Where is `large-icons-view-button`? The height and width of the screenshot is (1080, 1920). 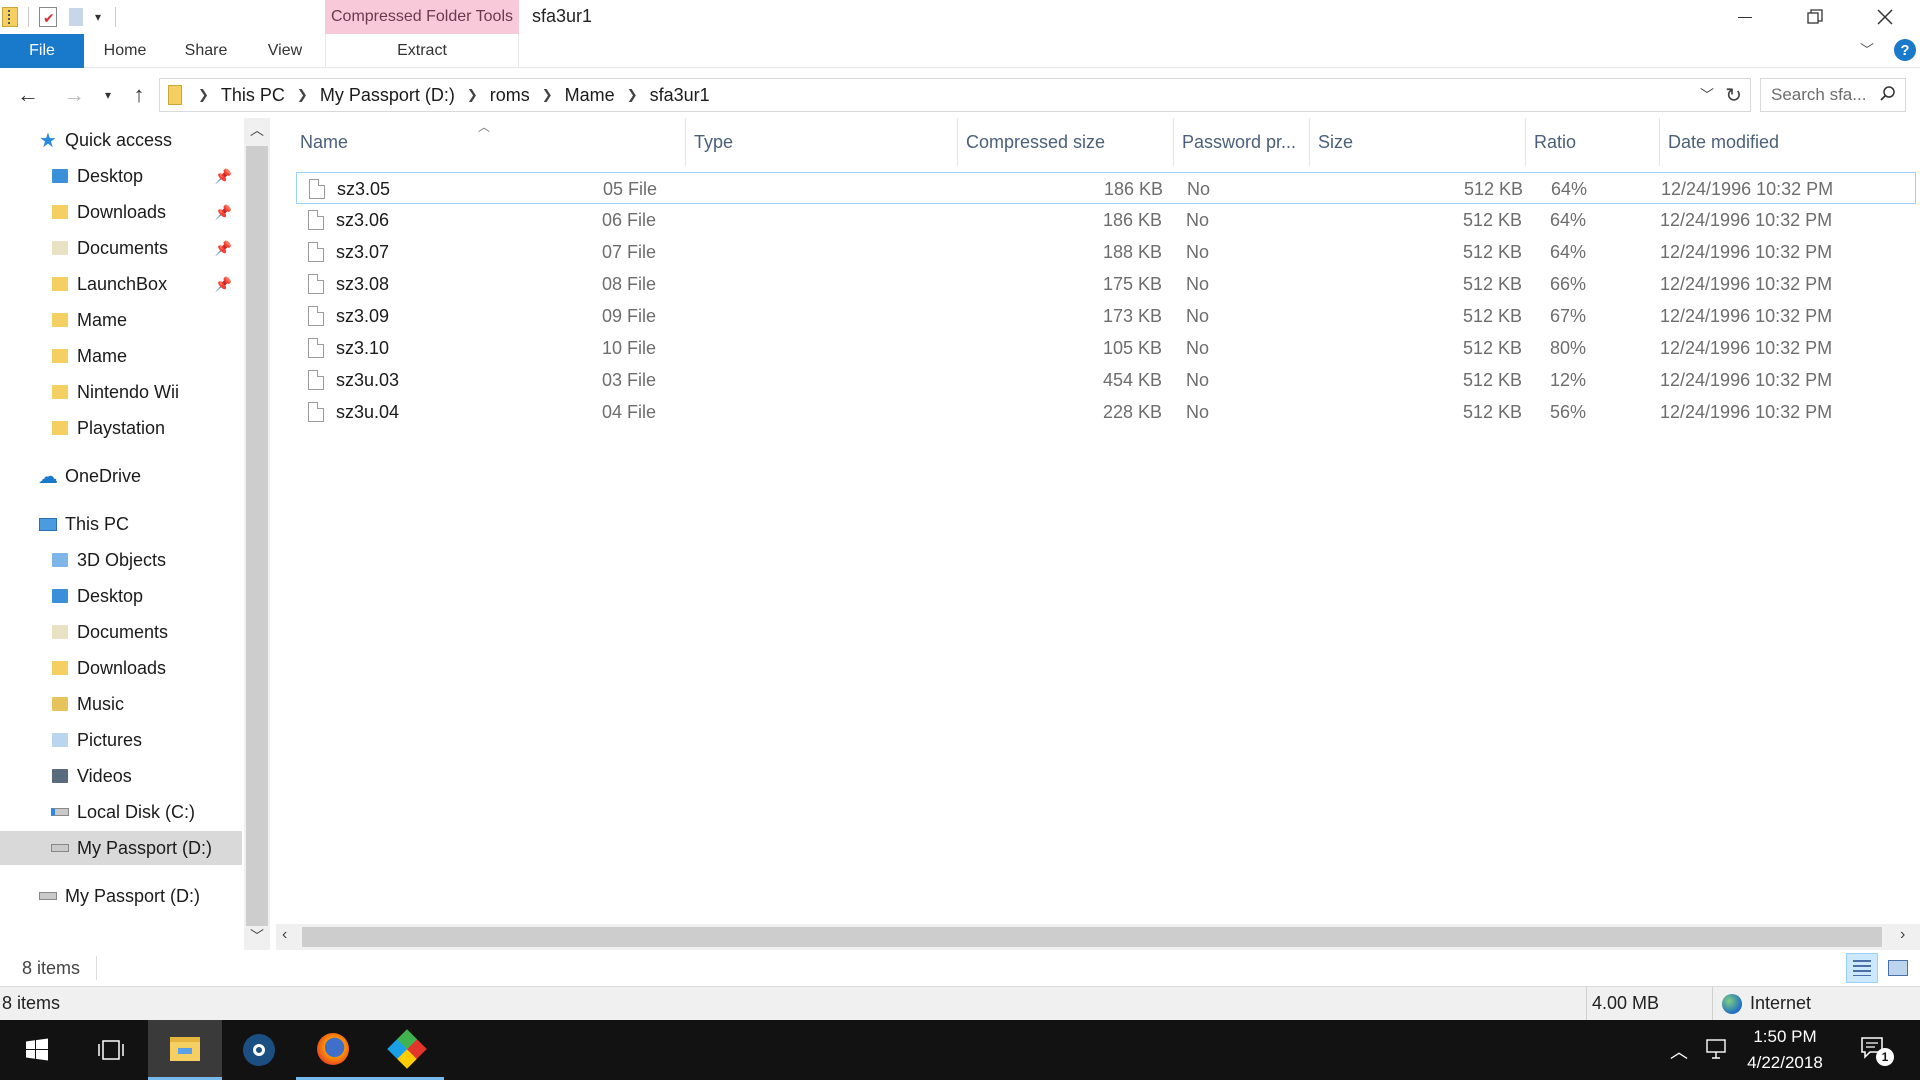 large-icons-view-button is located at coordinates (1898, 968).